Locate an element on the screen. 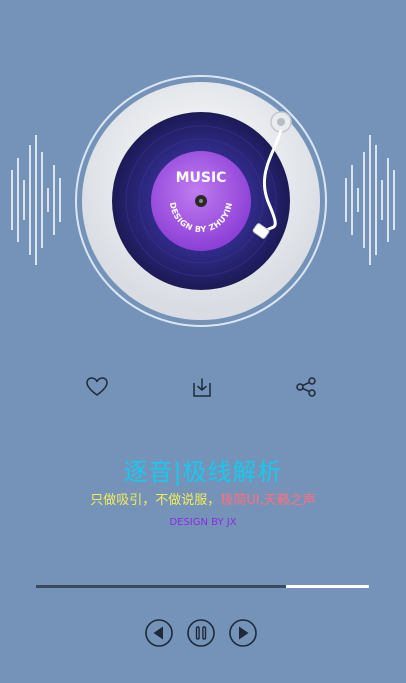 The image size is (406, 683). design-credit: DESIGN BY JX is located at coordinates (203, 522).